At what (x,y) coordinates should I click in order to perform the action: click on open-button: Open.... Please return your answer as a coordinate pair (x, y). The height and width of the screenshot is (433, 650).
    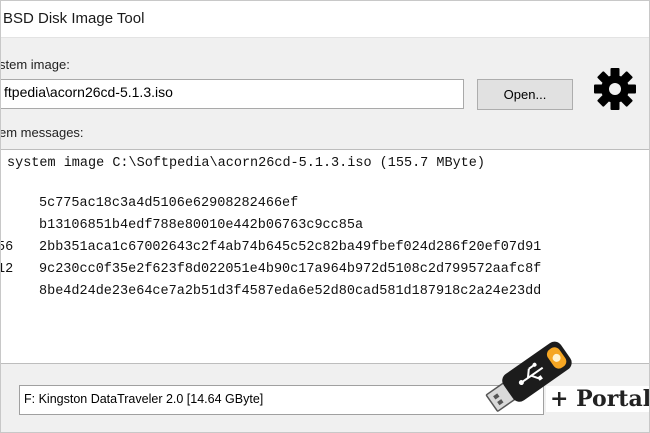
    Looking at the image, I should click on (525, 94).